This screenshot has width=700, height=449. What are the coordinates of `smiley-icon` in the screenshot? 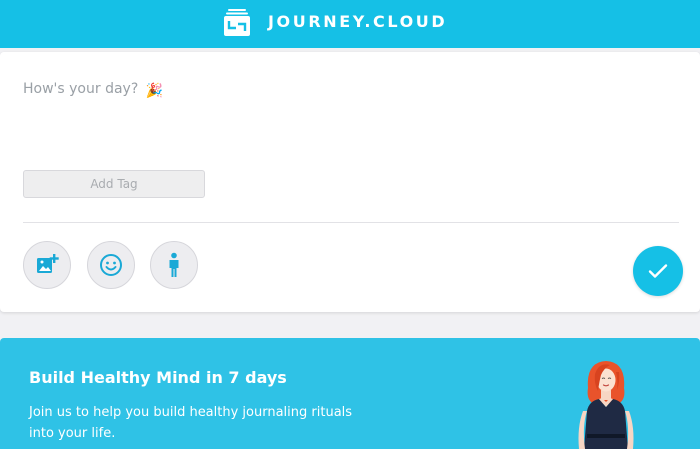 It's located at (111, 265).